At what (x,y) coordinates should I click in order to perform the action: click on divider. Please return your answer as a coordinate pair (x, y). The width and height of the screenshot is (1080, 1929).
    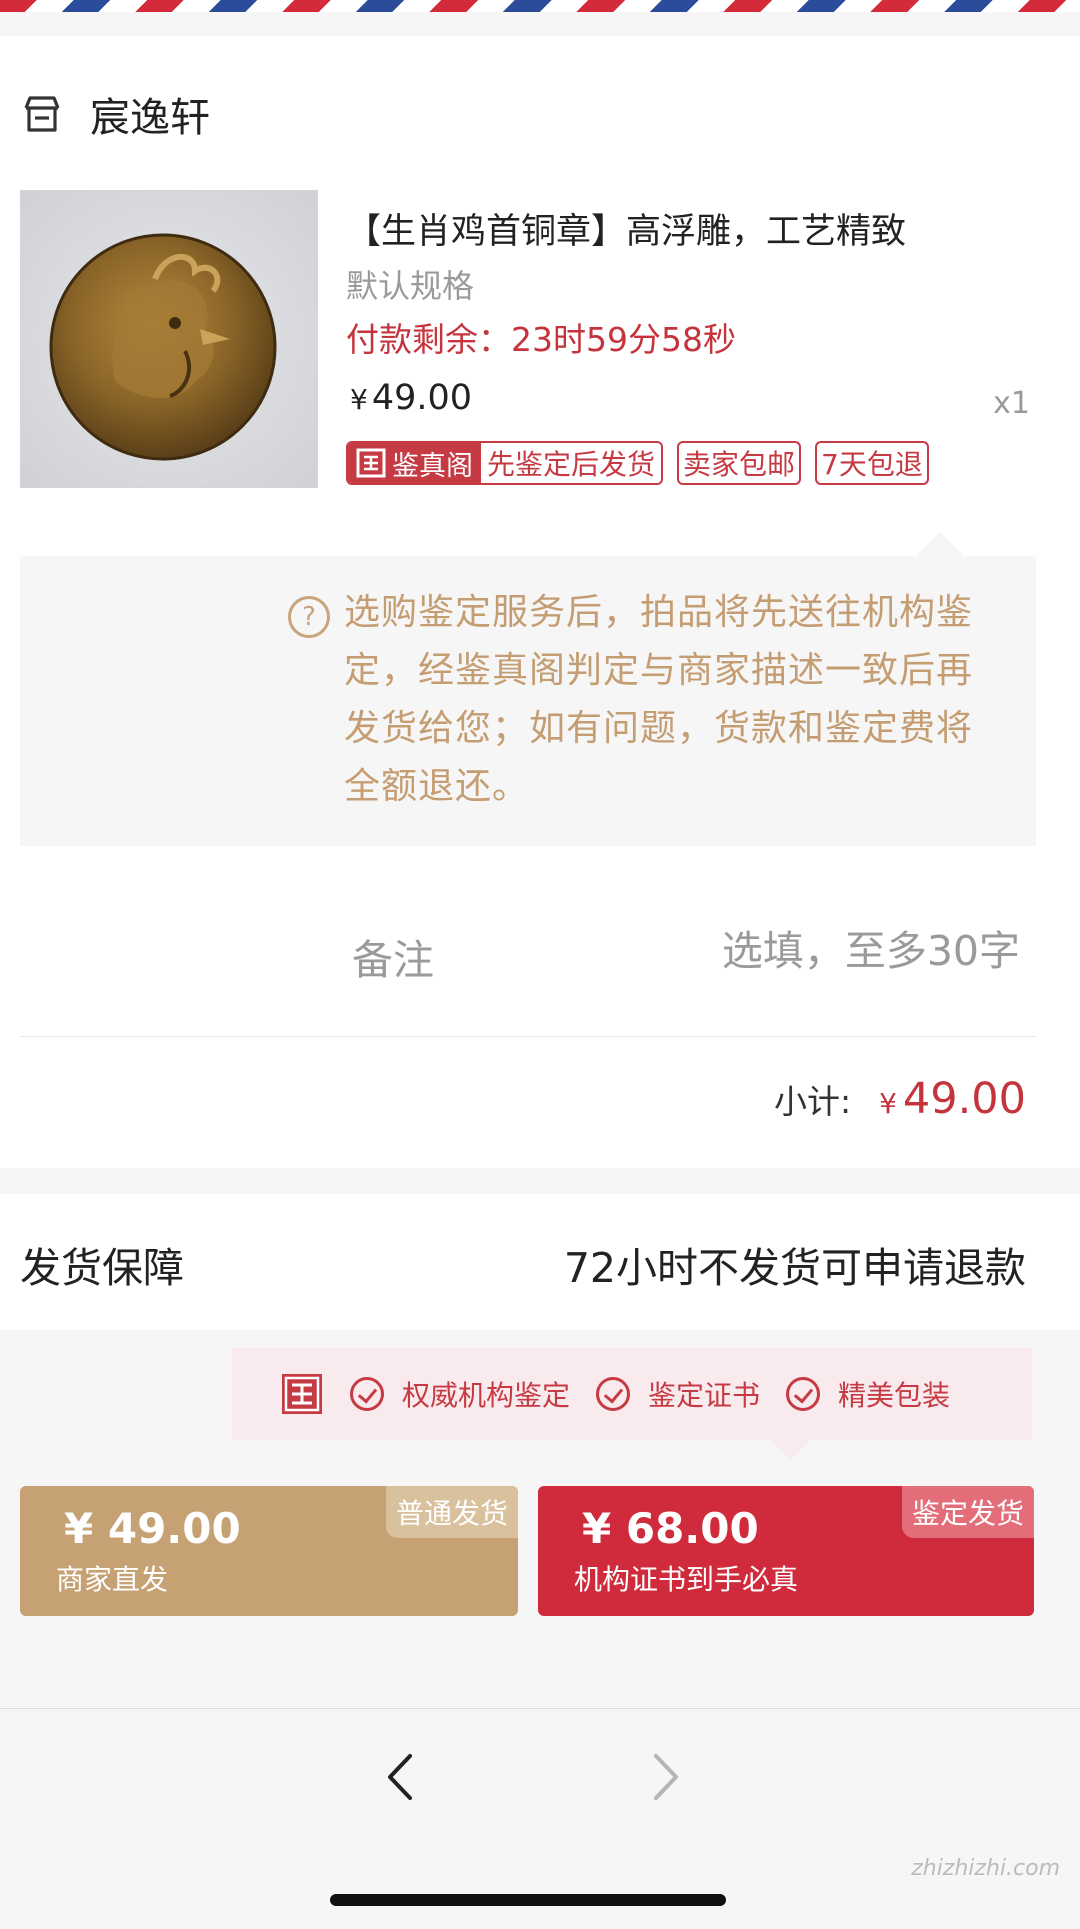
    Looking at the image, I should click on (528, 1036).